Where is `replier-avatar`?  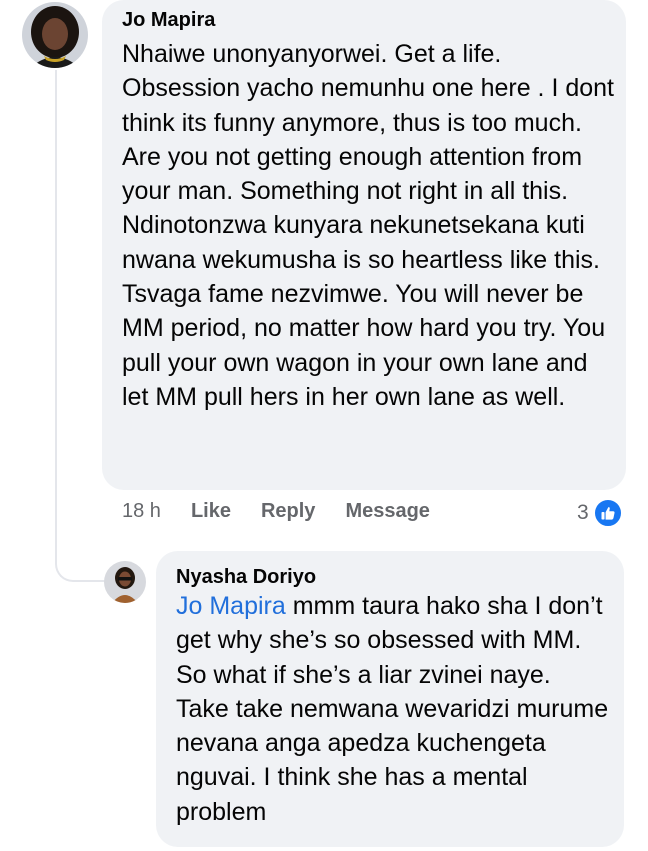 replier-avatar is located at coordinates (125, 582).